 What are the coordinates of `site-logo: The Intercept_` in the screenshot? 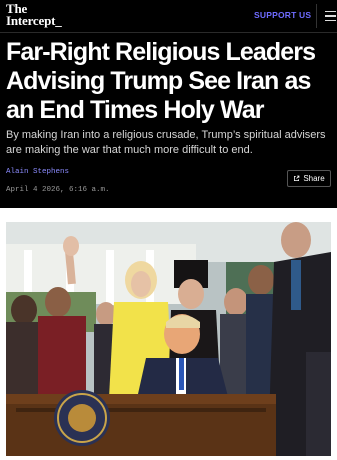 It's located at (34, 15).